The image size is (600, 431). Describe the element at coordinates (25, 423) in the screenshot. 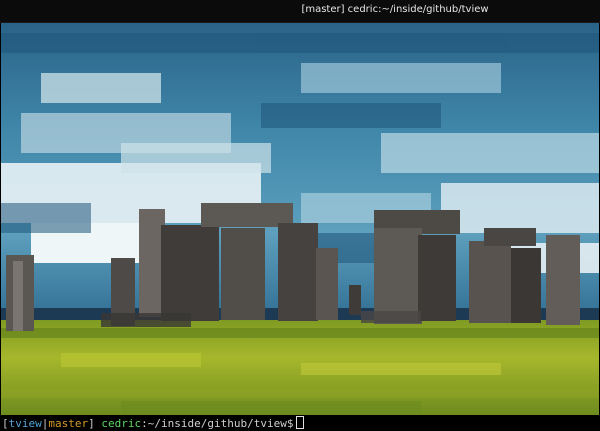

I see `prompt-dir: tview` at that location.